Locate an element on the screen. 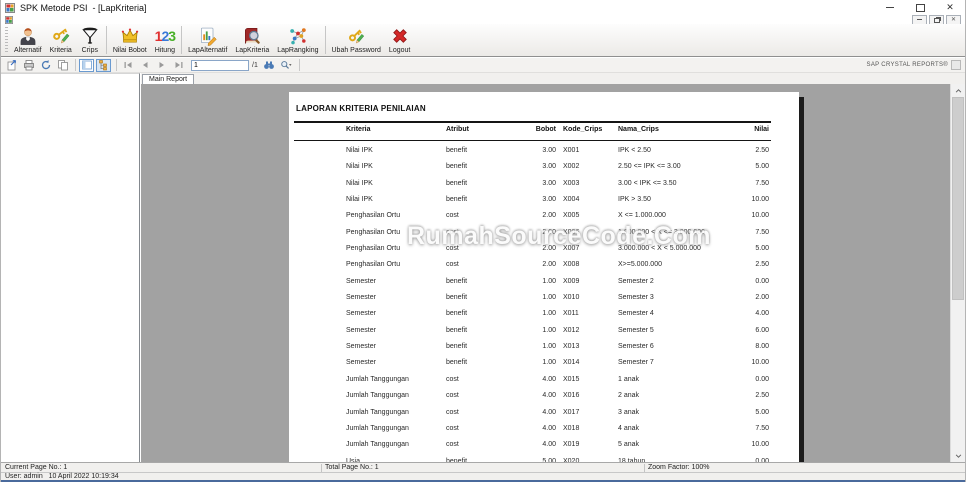 The width and height of the screenshot is (966, 482). mdi-minimize-button is located at coordinates (919, 19).